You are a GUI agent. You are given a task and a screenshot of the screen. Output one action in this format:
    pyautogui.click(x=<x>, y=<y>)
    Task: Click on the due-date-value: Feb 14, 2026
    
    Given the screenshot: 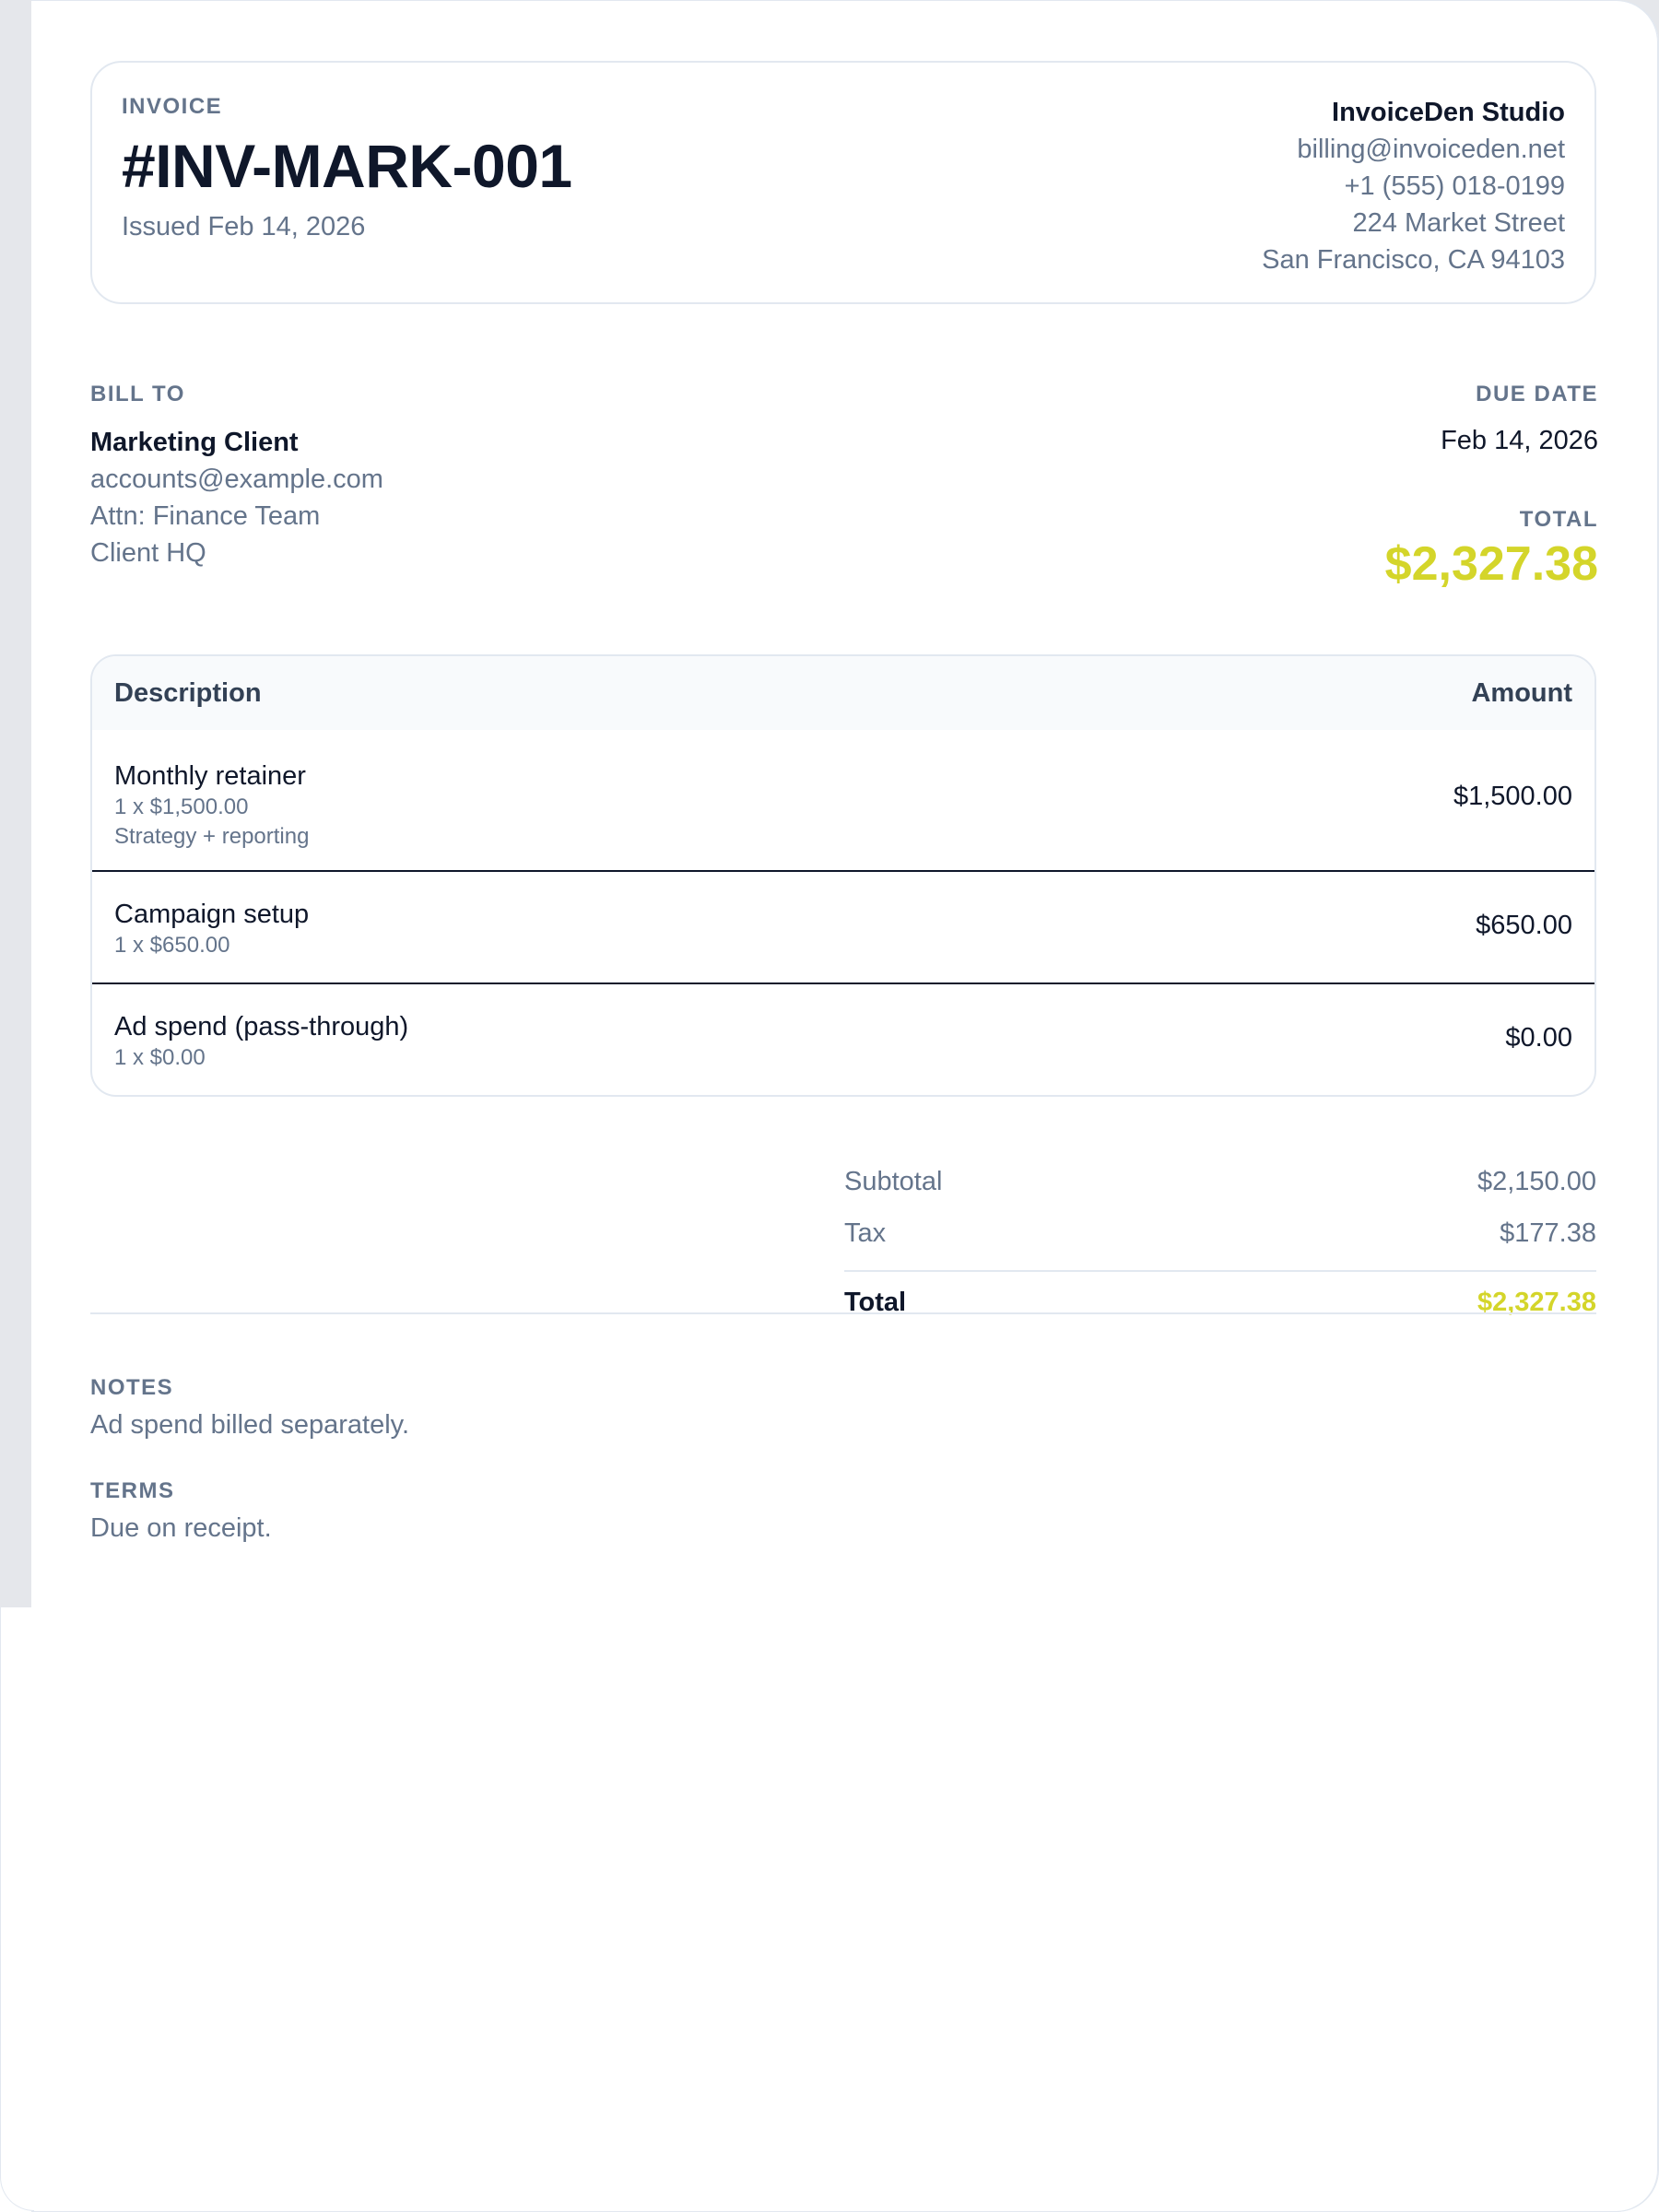 What is the action you would take?
    pyautogui.click(x=1519, y=440)
    